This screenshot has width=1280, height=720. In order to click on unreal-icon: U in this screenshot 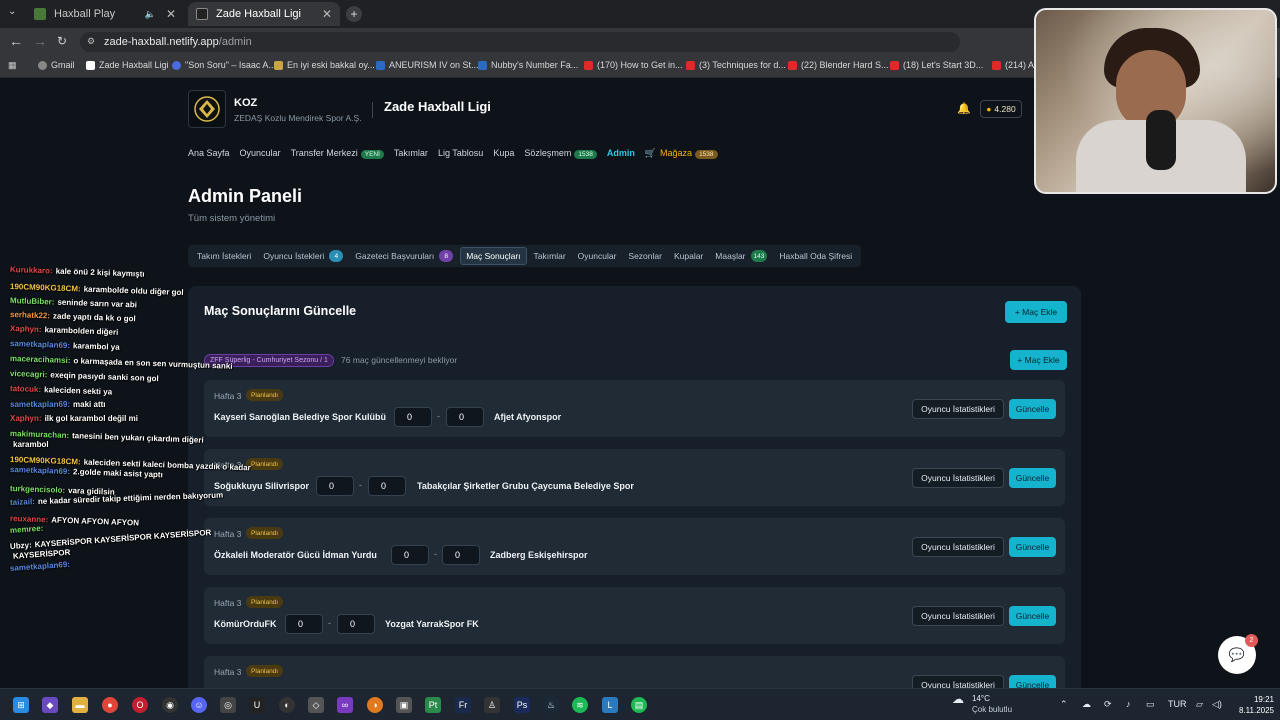, I will do `click(257, 705)`.